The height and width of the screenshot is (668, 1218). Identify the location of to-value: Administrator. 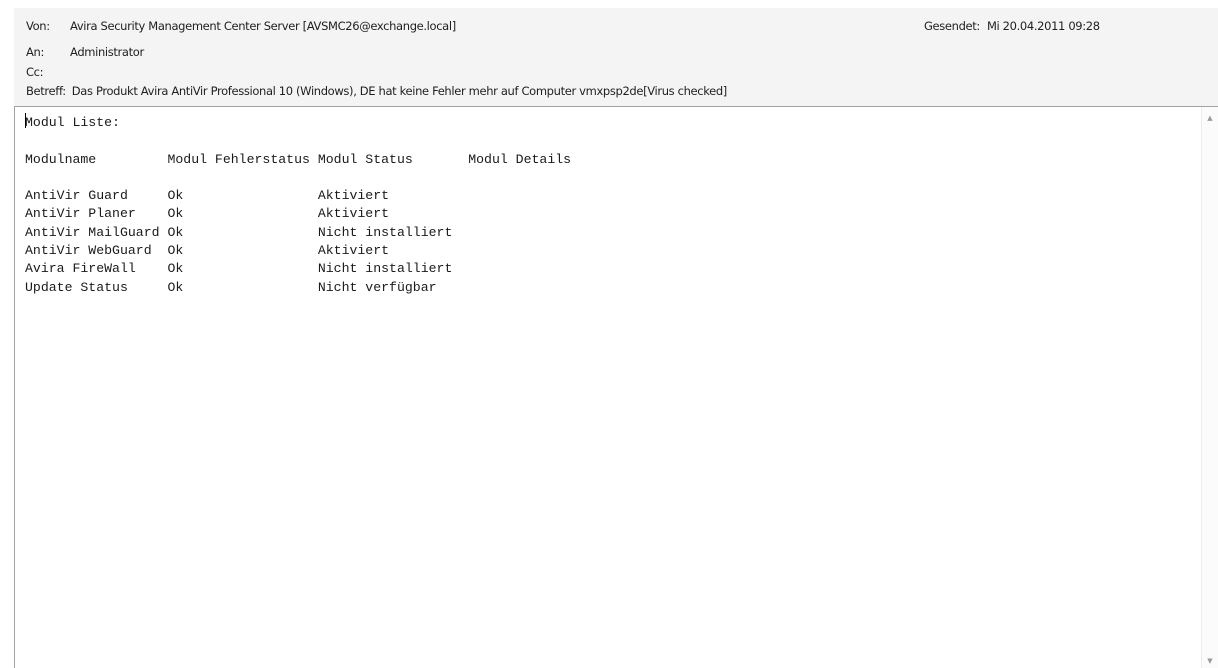
(107, 52).